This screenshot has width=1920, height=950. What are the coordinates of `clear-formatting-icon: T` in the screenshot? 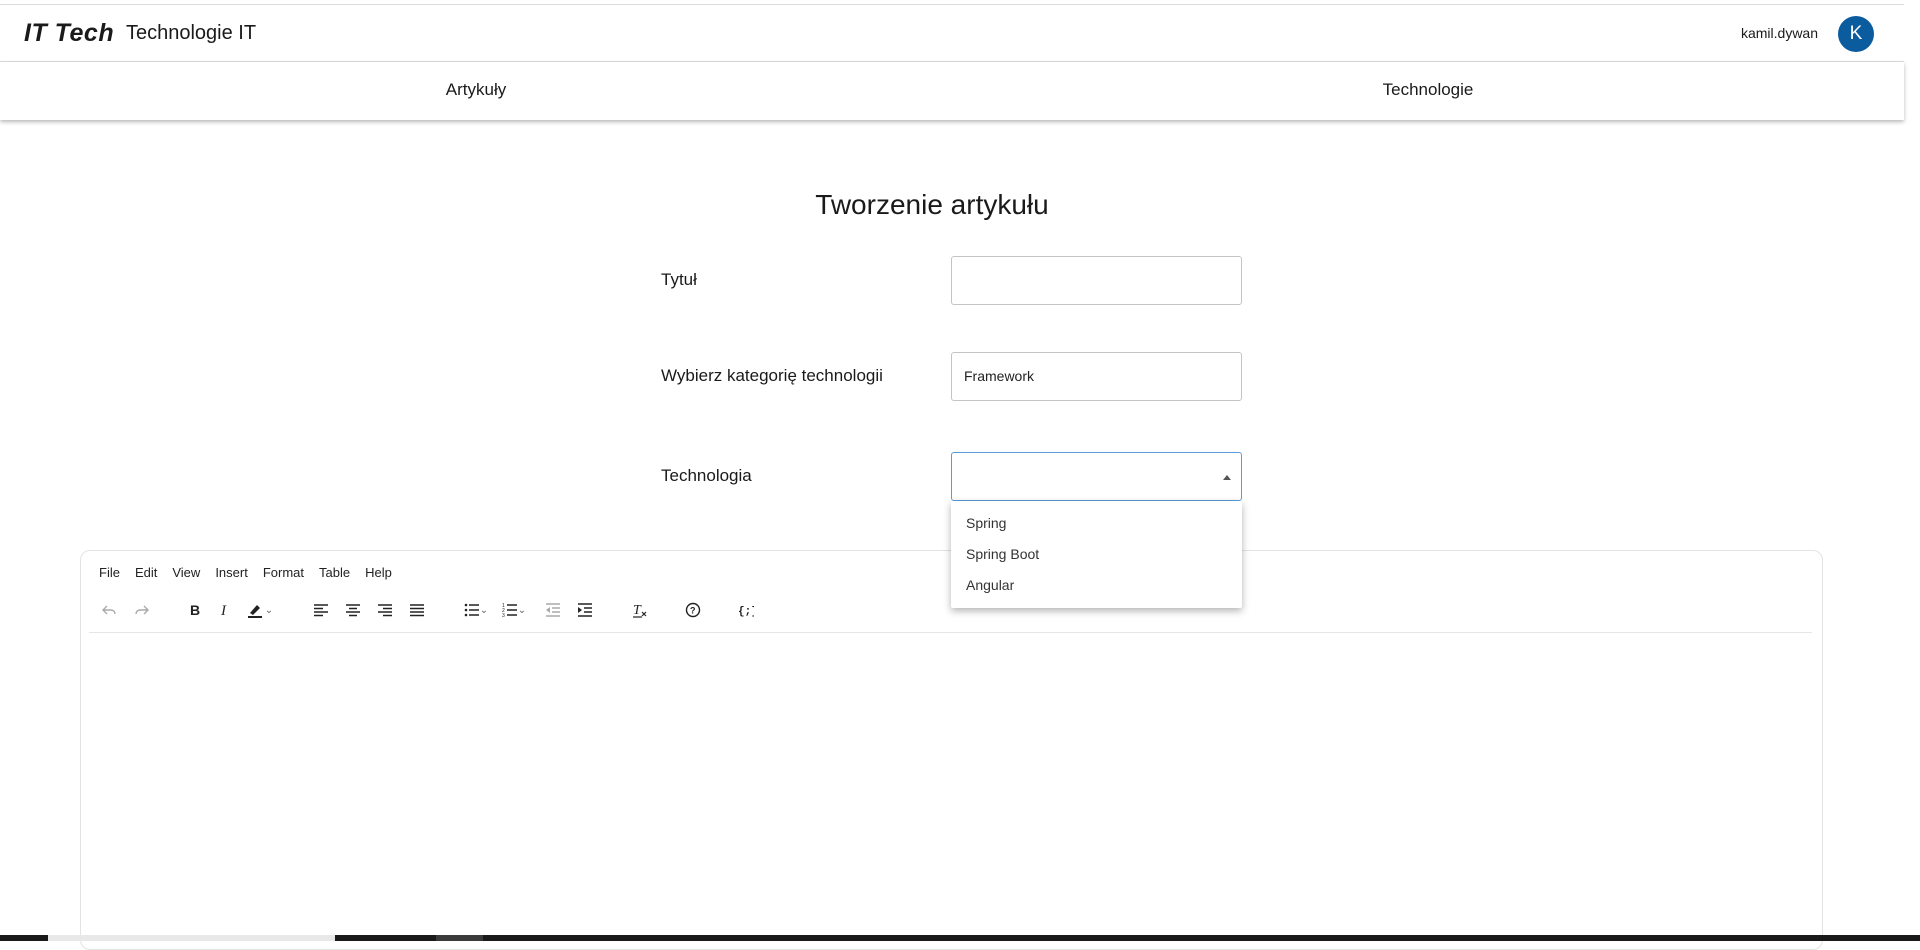 It's located at (640, 610).